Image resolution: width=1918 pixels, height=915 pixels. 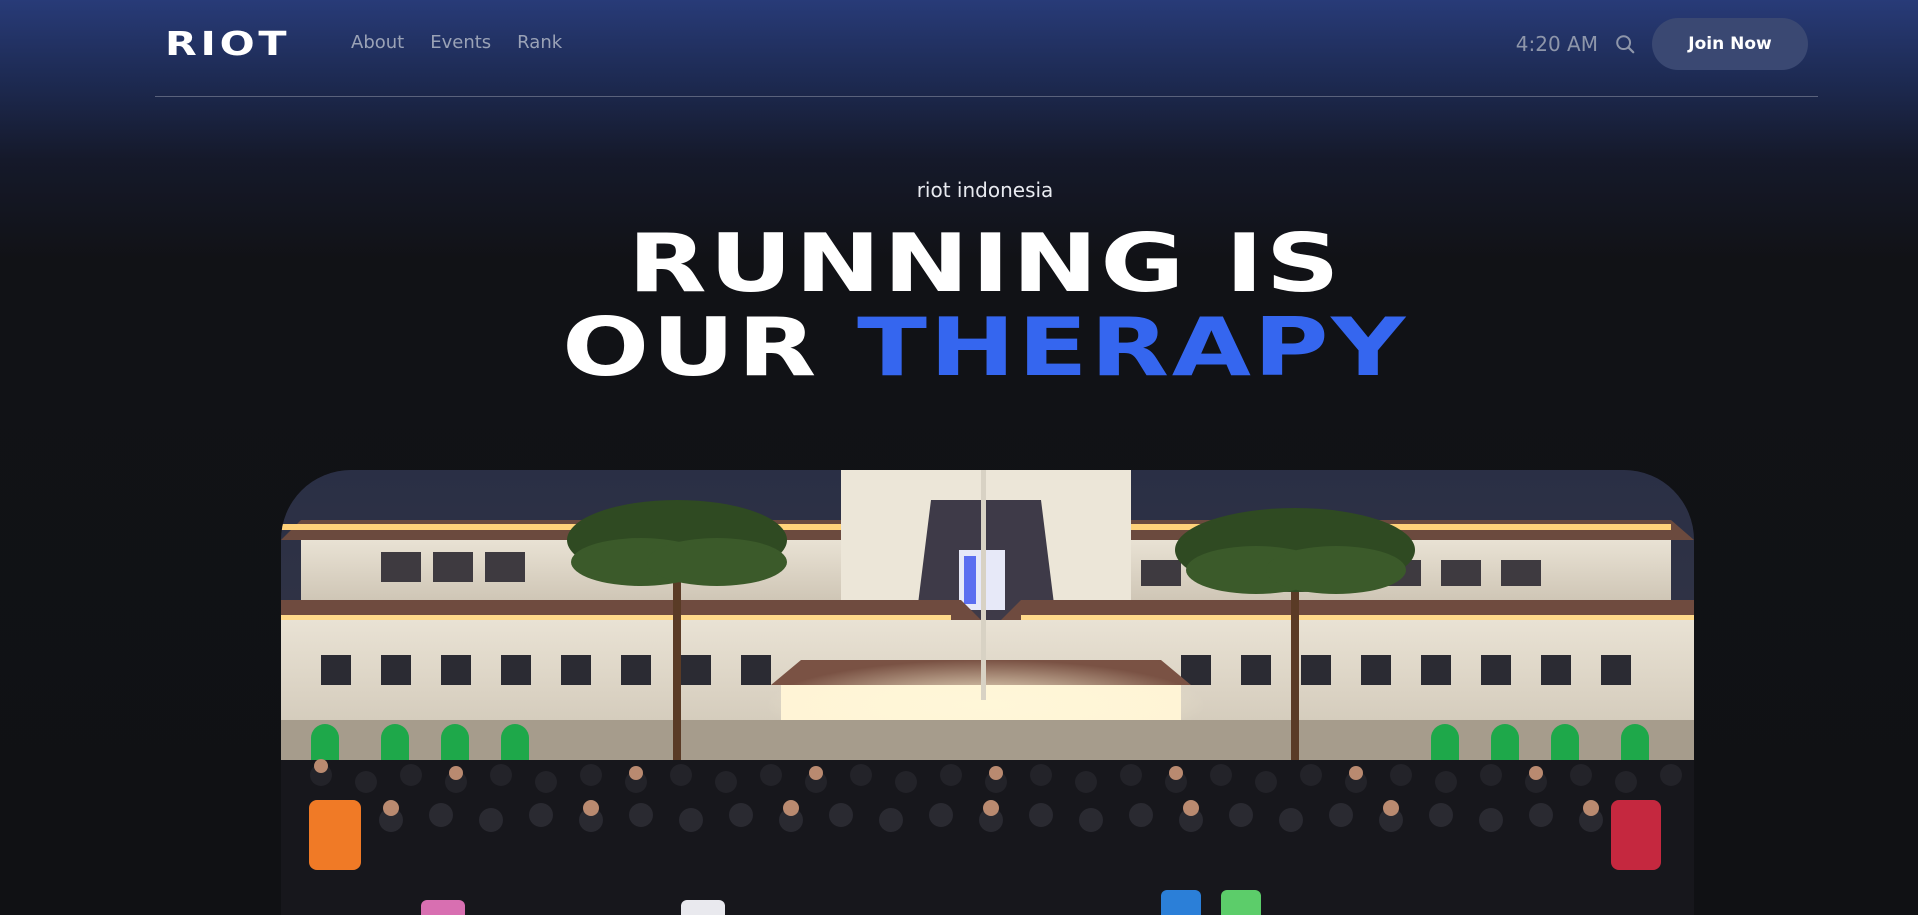 What do you see at coordinates (227, 43) in the screenshot?
I see `riot-logo: RIOT` at bounding box center [227, 43].